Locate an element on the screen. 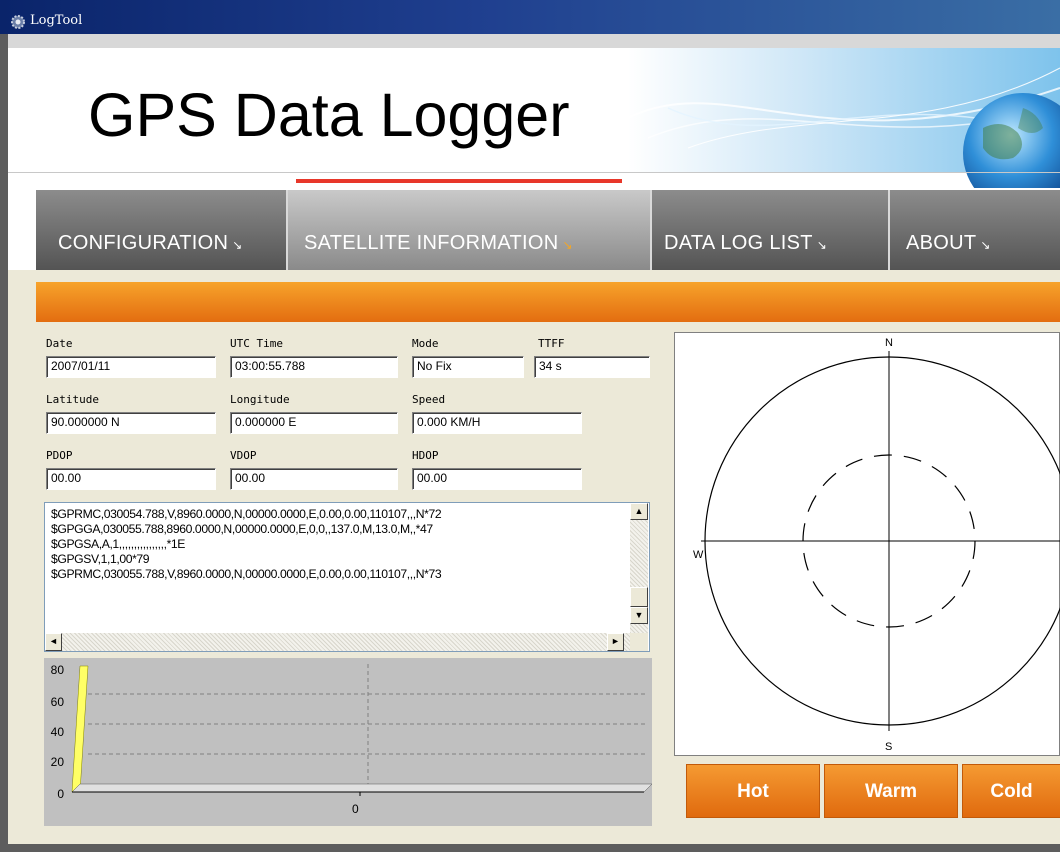 This screenshot has width=1060, height=852. nmea-line: $GPGSA,A,1,,,,,,,,,,,,,,,,*1E is located at coordinates (118, 544).